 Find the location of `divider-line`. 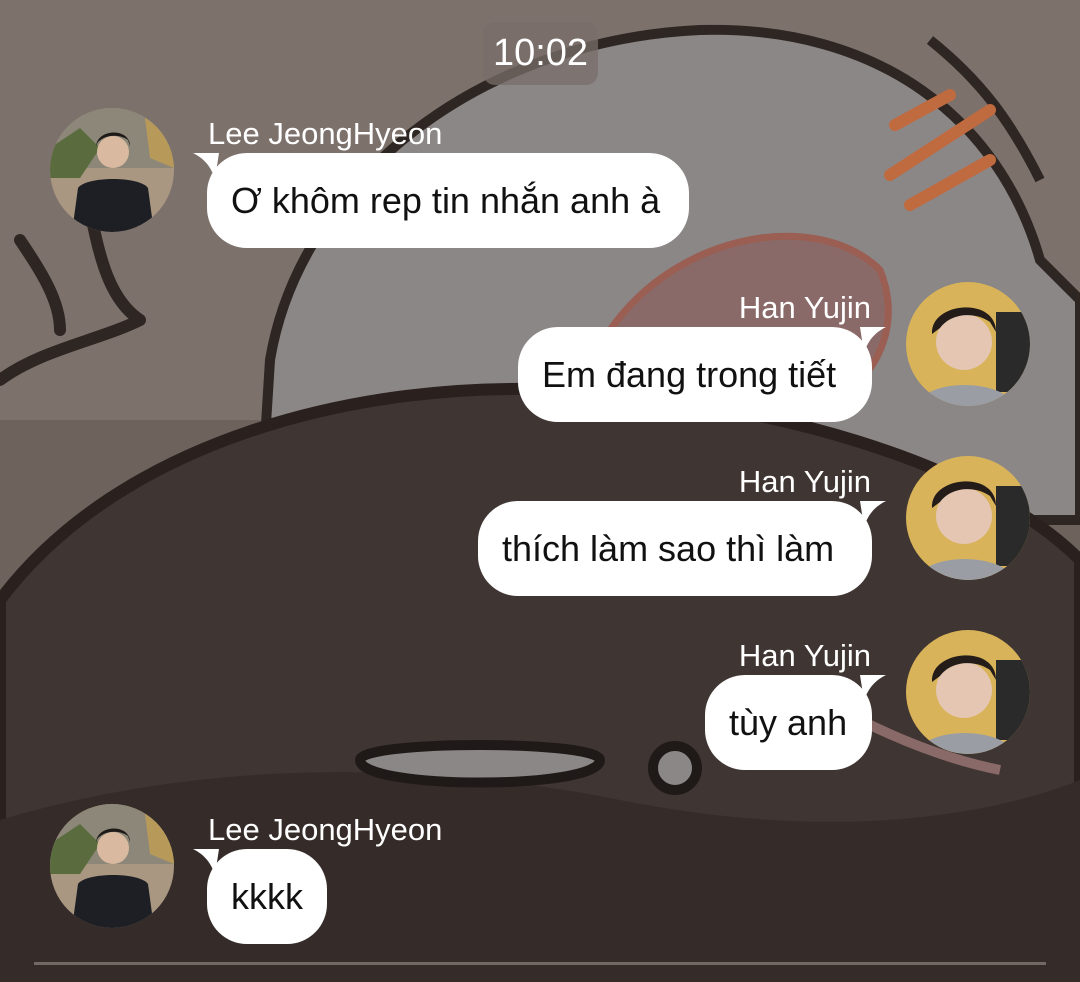

divider-line is located at coordinates (540, 963).